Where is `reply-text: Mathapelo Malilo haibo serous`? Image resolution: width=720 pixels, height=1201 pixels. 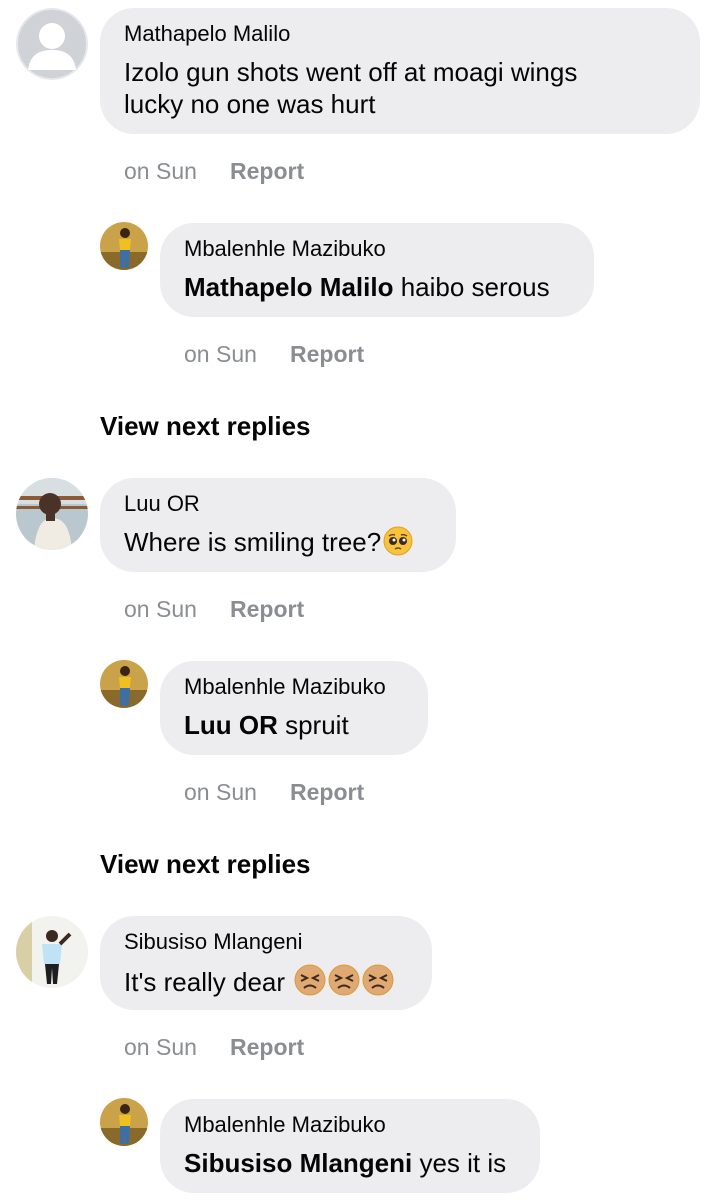
reply-text: Mathapelo Malilo haibo serous is located at coordinates (367, 287).